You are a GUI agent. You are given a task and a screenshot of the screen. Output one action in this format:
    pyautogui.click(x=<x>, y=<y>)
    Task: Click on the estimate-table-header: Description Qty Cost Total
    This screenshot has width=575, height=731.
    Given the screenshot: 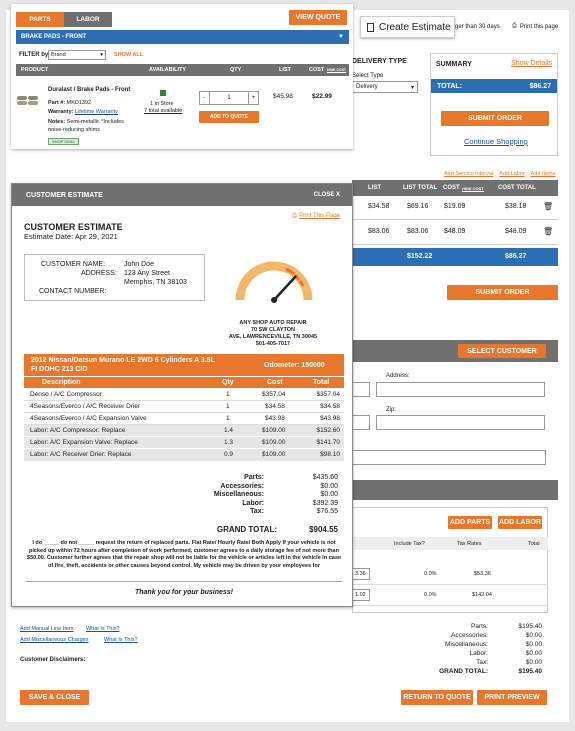 What is the action you would take?
    pyautogui.click(x=184, y=382)
    